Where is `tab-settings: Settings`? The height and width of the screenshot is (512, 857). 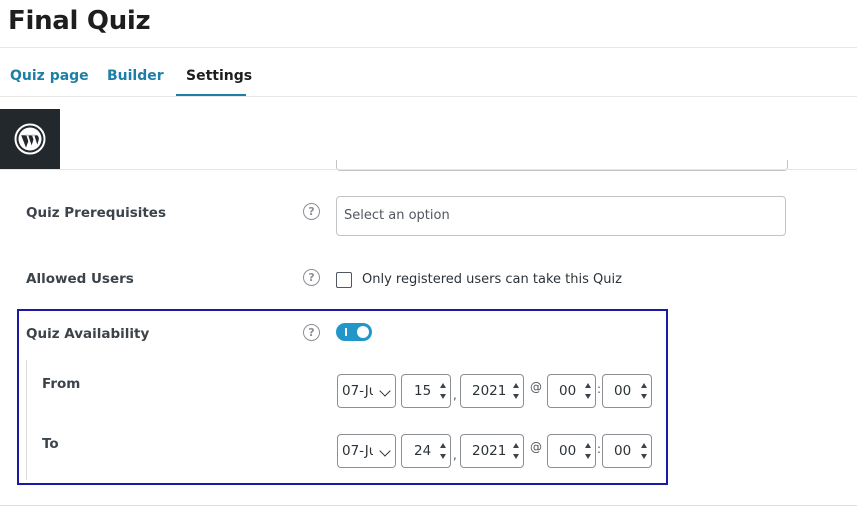 tab-settings: Settings is located at coordinates (219, 76).